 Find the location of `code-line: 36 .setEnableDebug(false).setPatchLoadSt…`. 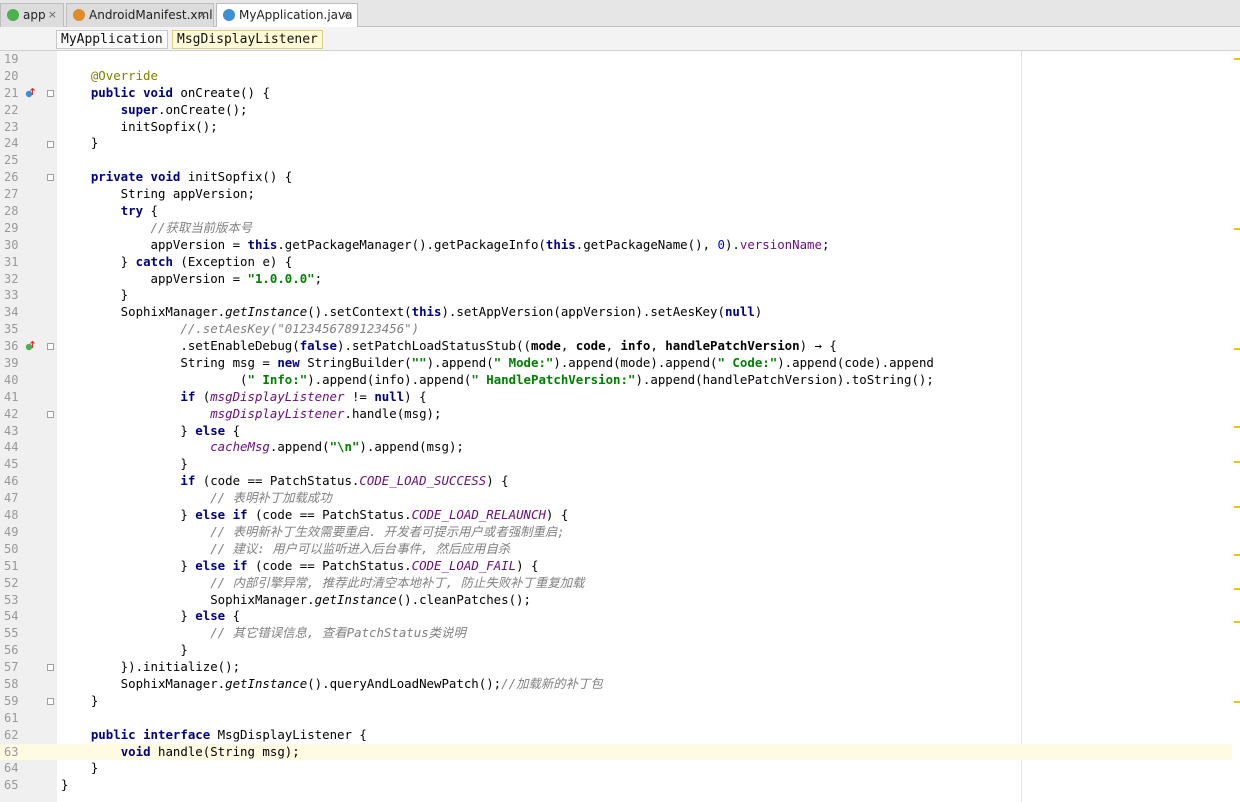

code-line: 36 .setEnableDebug(false).setPatchLoadSt… is located at coordinates (616, 346).